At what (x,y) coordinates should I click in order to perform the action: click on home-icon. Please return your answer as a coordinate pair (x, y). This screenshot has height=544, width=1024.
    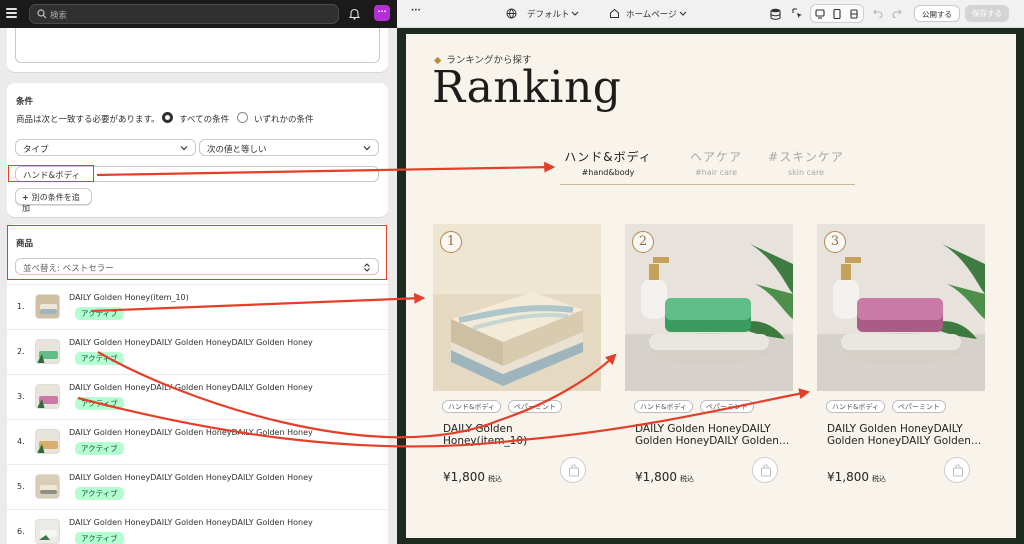
    Looking at the image, I should click on (614, 13).